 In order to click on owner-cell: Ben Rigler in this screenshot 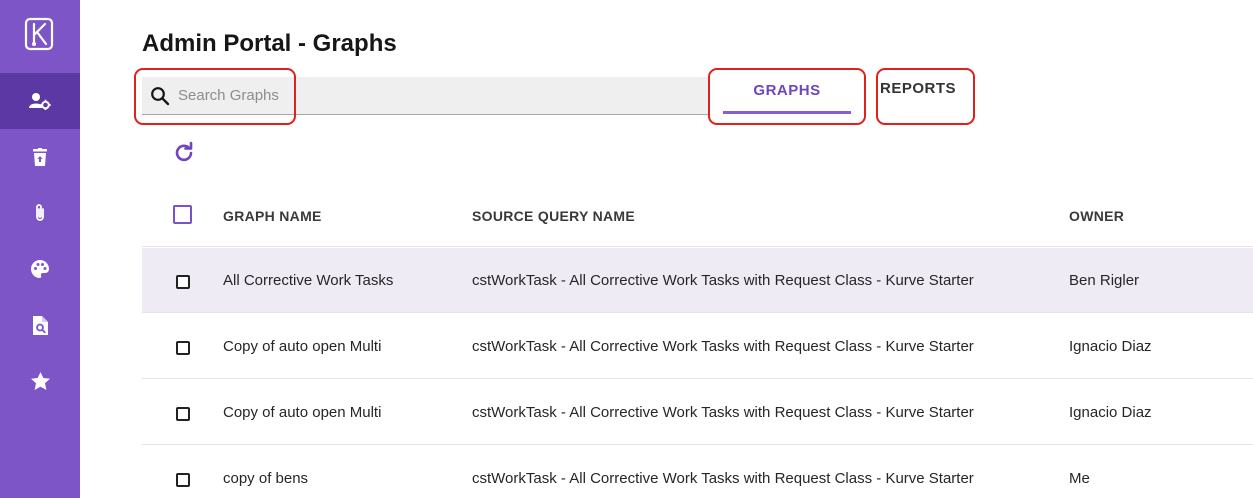, I will do `click(1104, 280)`.